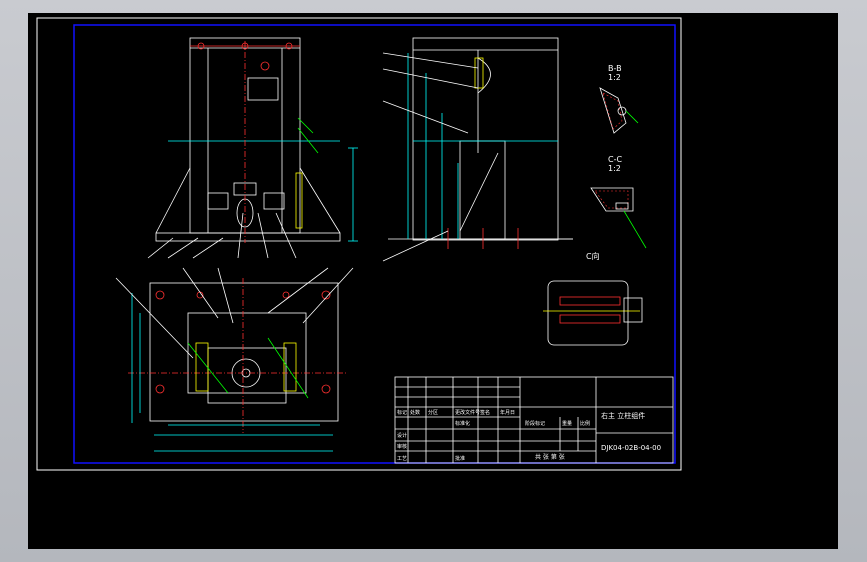 This screenshot has width=867, height=562. I want to click on c-view: C向, so click(593, 298).